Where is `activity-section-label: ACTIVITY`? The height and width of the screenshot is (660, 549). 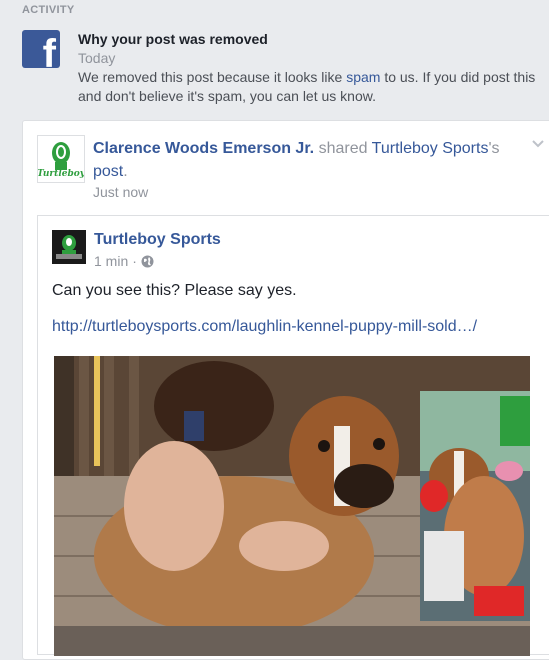 activity-section-label: ACTIVITY is located at coordinates (48, 10).